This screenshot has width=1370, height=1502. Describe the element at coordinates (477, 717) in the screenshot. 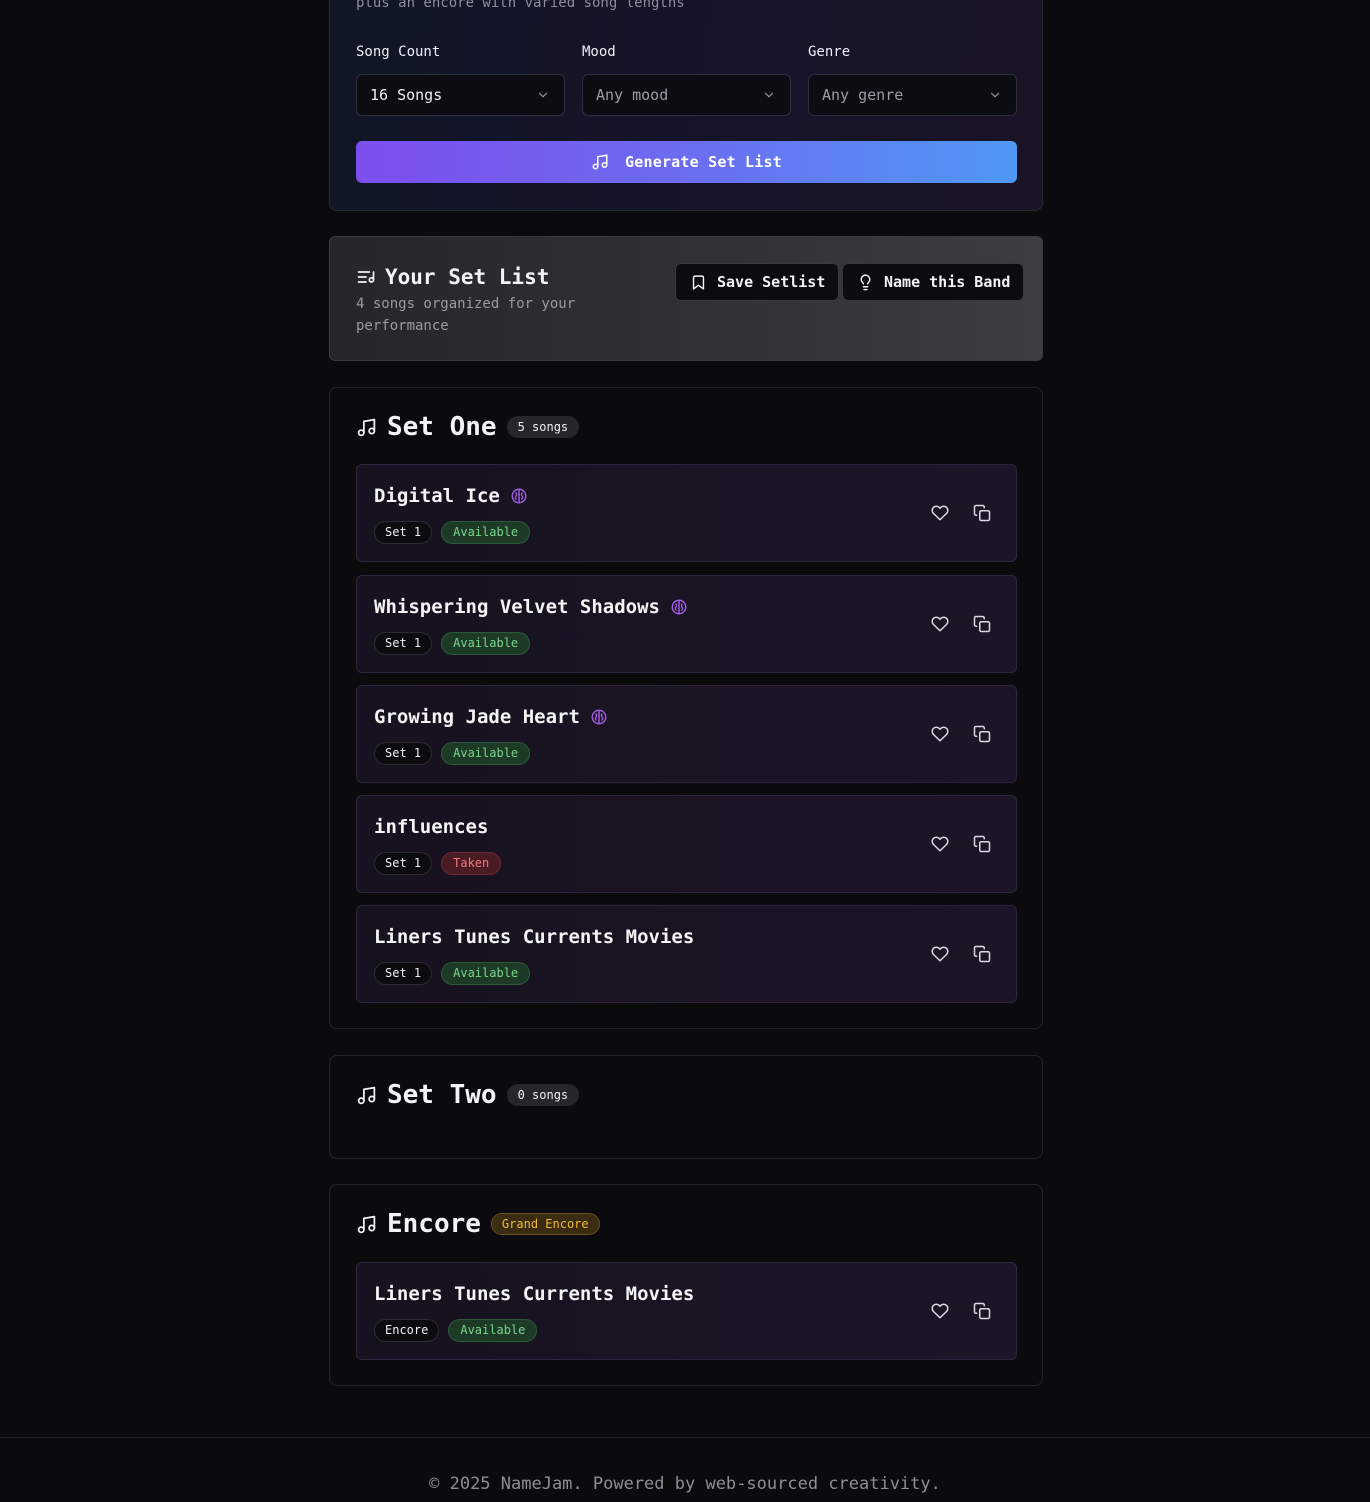

I see `song-title: Growing Jade Heart` at that location.